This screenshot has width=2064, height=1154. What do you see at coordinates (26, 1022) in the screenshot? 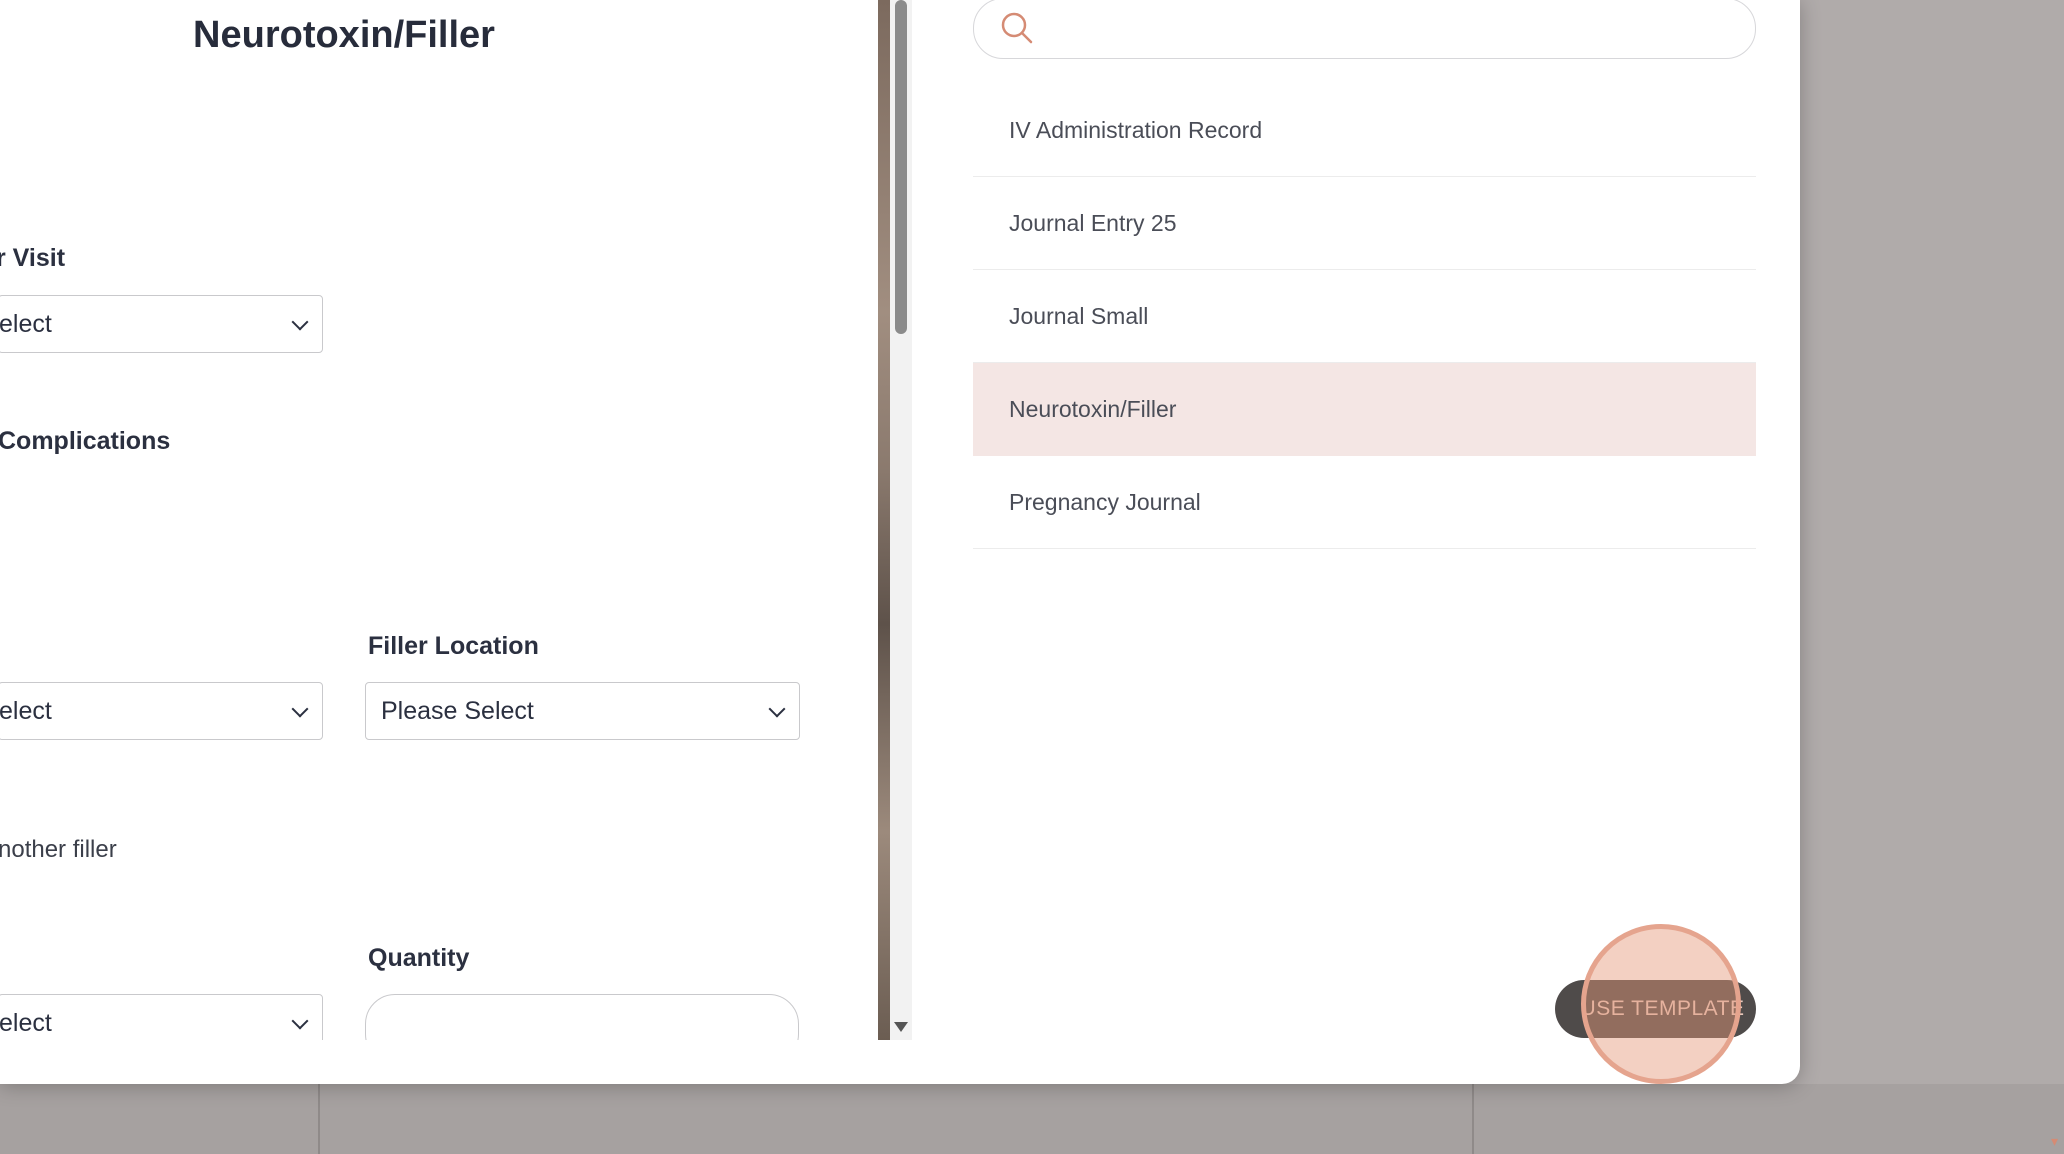
I see `product-select-value: elect` at bounding box center [26, 1022].